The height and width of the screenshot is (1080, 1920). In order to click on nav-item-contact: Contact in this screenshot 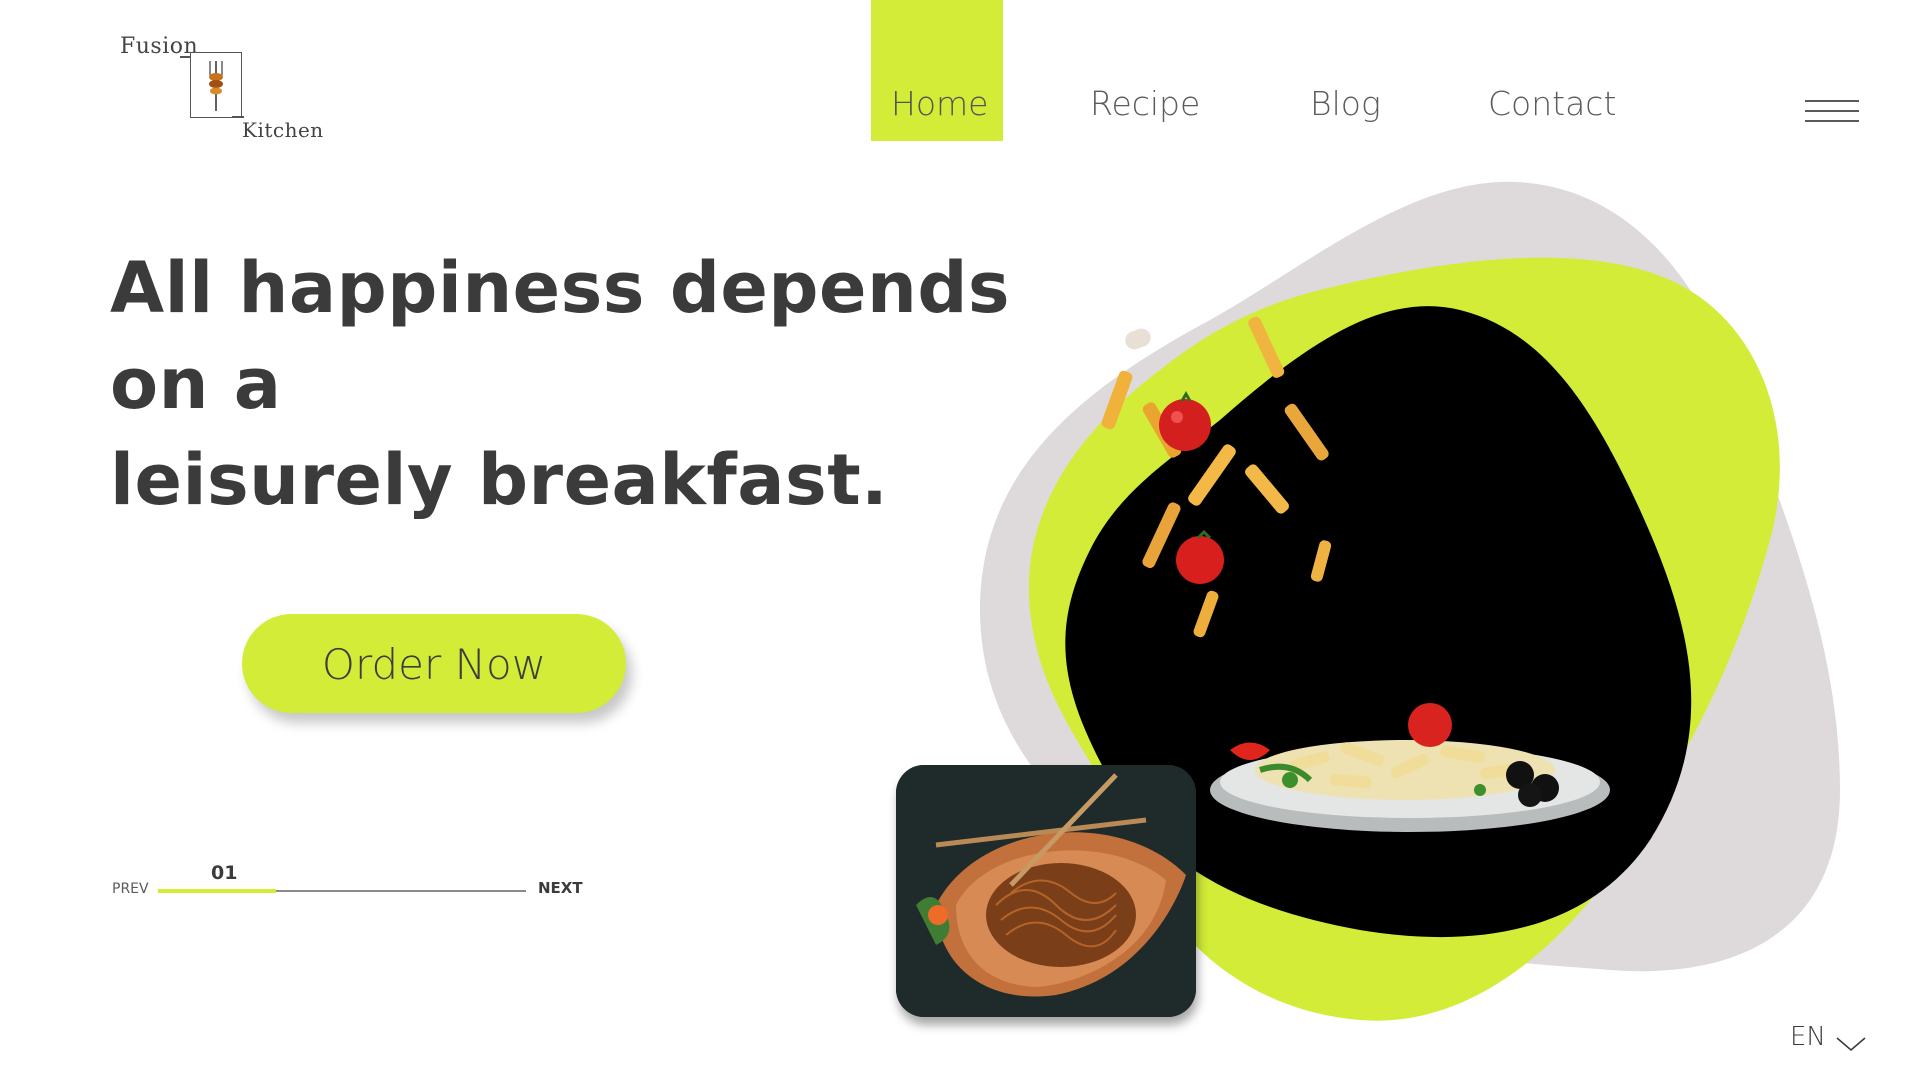, I will do `click(1552, 103)`.